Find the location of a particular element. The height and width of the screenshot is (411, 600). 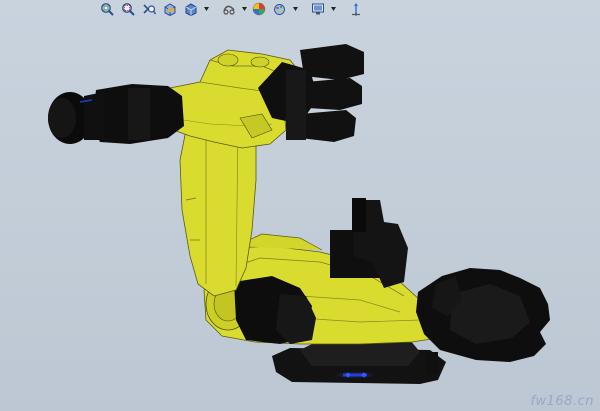

robot-base is located at coordinates (359, 362).